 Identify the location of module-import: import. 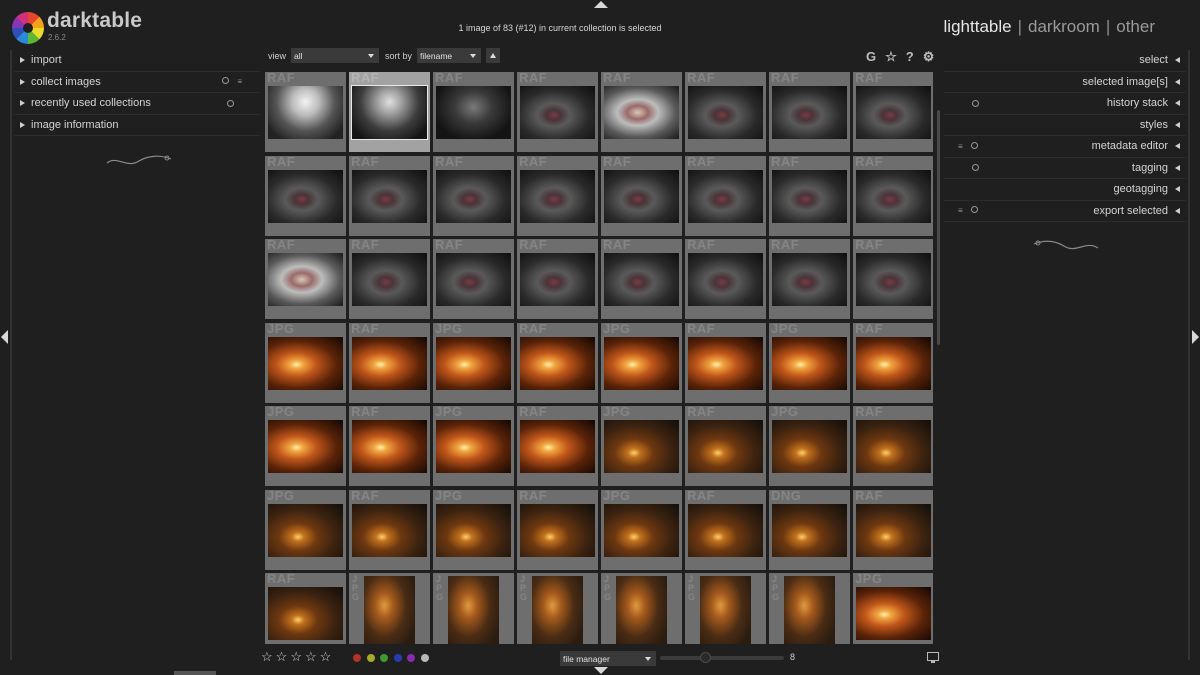
(137, 61).